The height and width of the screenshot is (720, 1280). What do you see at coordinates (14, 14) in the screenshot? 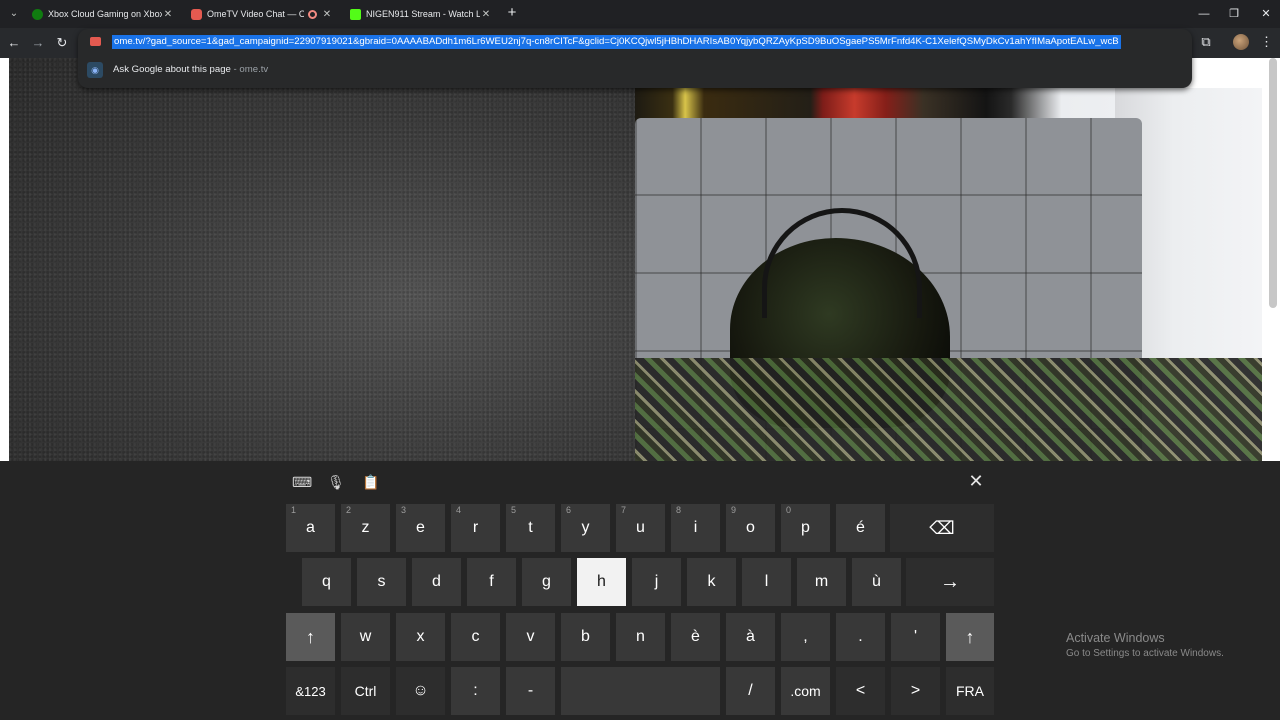
I see `tab-search-chevron-icon: ⌄` at bounding box center [14, 14].